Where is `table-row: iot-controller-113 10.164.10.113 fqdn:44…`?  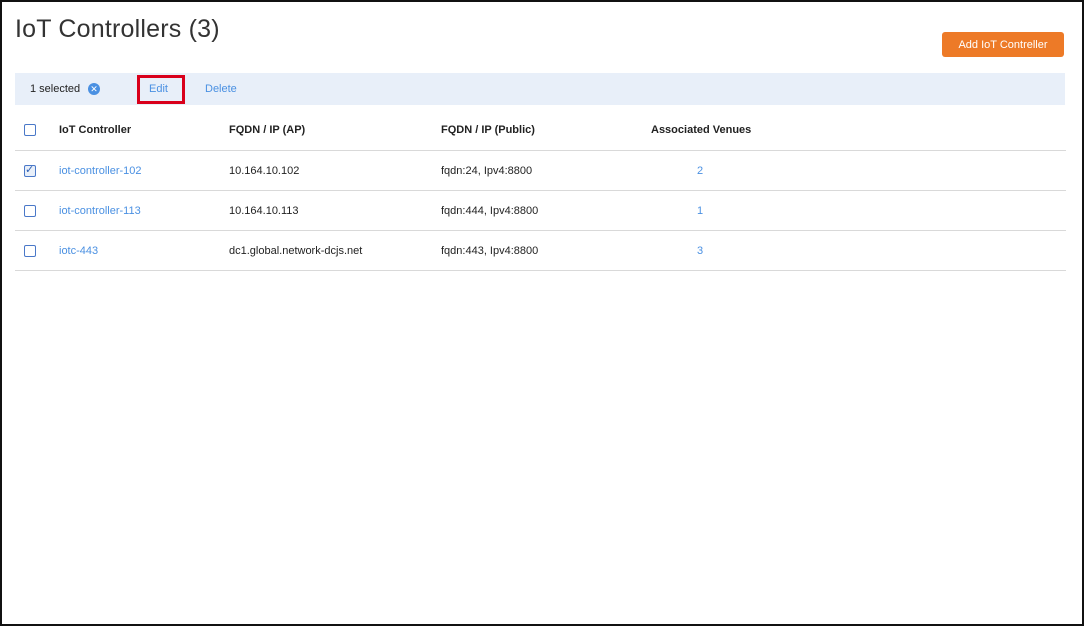 table-row: iot-controller-113 10.164.10.113 fqdn:44… is located at coordinates (540, 211).